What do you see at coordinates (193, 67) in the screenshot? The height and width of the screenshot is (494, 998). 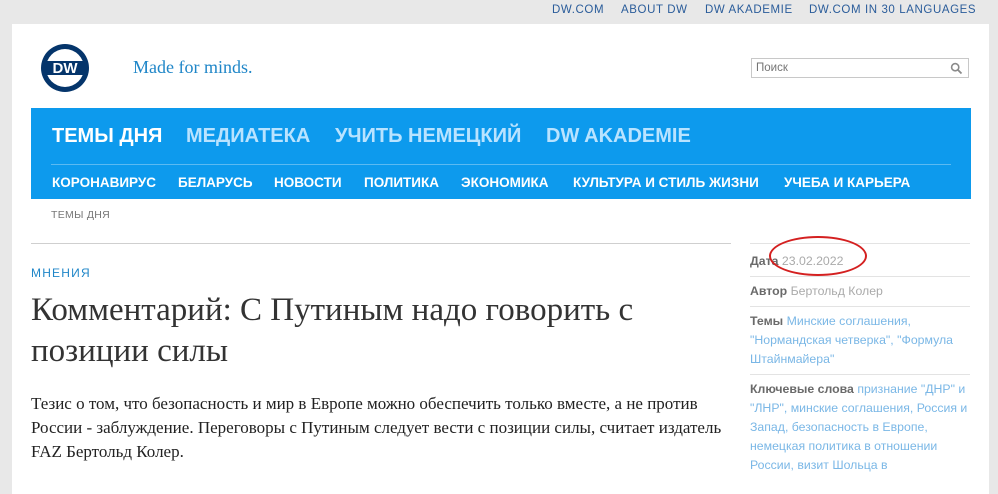 I see `slogan: Made for minds.` at bounding box center [193, 67].